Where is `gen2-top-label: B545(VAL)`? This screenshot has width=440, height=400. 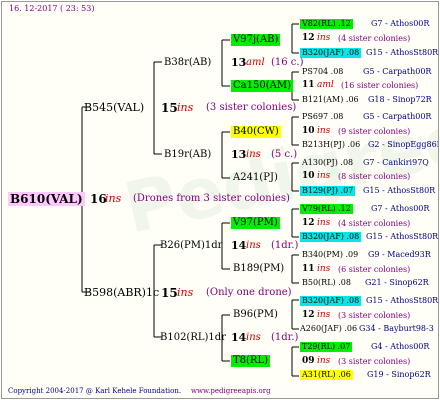 gen2-top-label: B545(VAL) is located at coordinates (114, 107).